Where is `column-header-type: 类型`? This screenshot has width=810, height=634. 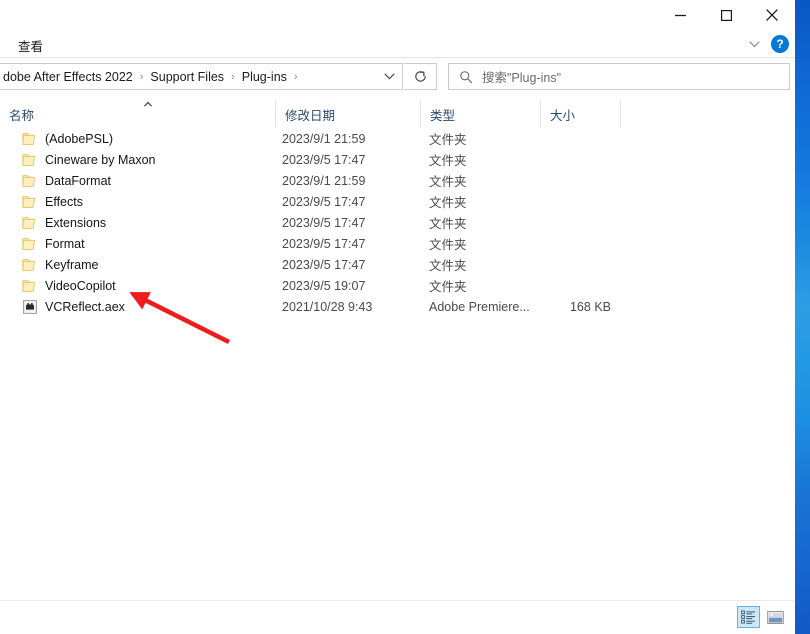
column-header-type: 类型 is located at coordinates (480, 114).